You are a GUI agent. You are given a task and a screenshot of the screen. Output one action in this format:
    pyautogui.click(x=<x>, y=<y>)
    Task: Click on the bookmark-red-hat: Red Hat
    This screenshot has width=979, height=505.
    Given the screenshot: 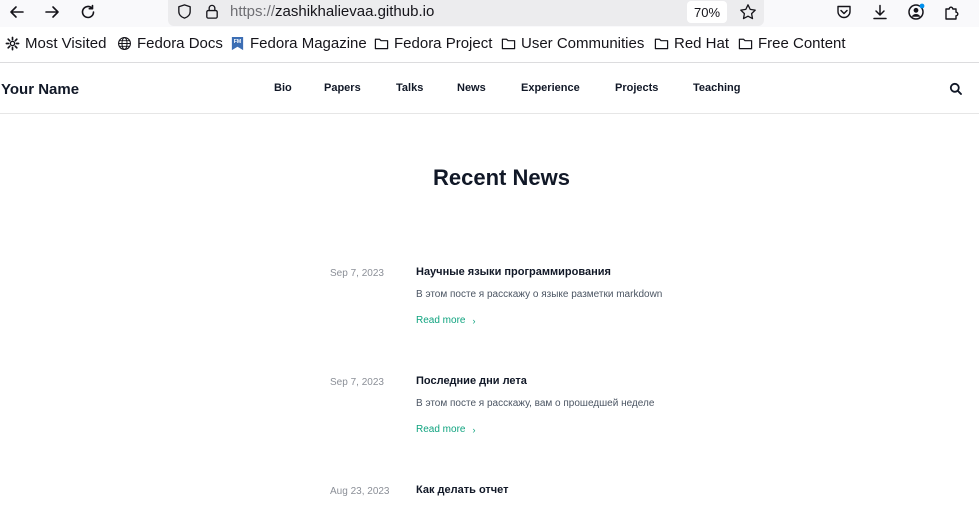 What is the action you would take?
    pyautogui.click(x=691, y=43)
    